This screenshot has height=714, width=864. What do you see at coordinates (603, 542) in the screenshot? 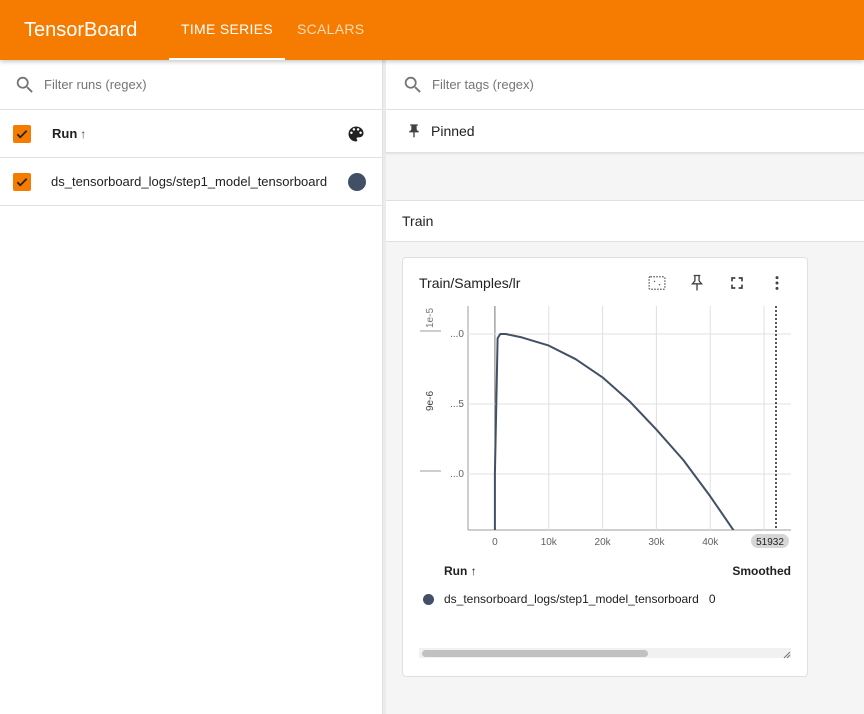
I see `x-tick-label: 20k` at bounding box center [603, 542].